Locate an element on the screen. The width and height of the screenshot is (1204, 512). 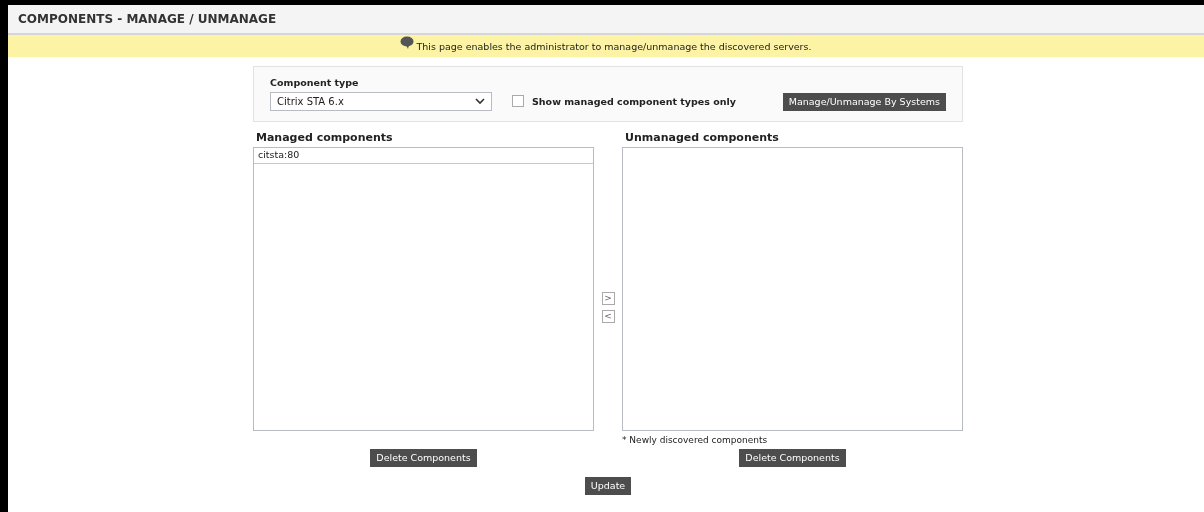
list-heading: Managed components is located at coordinates (324, 138).